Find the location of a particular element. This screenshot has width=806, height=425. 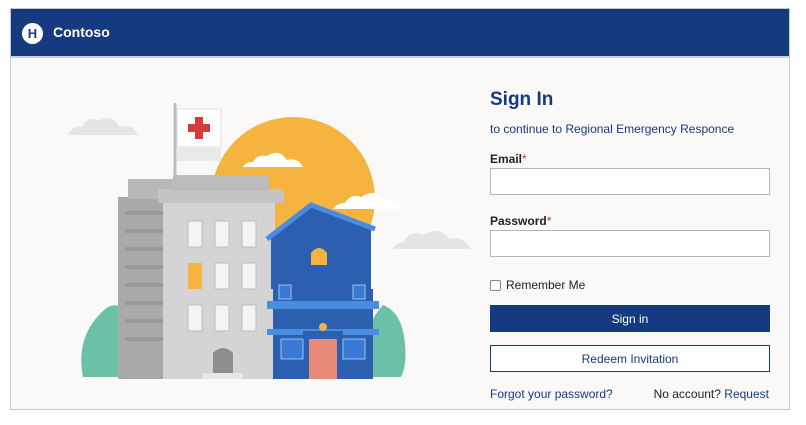

remember-me-label: Remember Me is located at coordinates (545, 285).